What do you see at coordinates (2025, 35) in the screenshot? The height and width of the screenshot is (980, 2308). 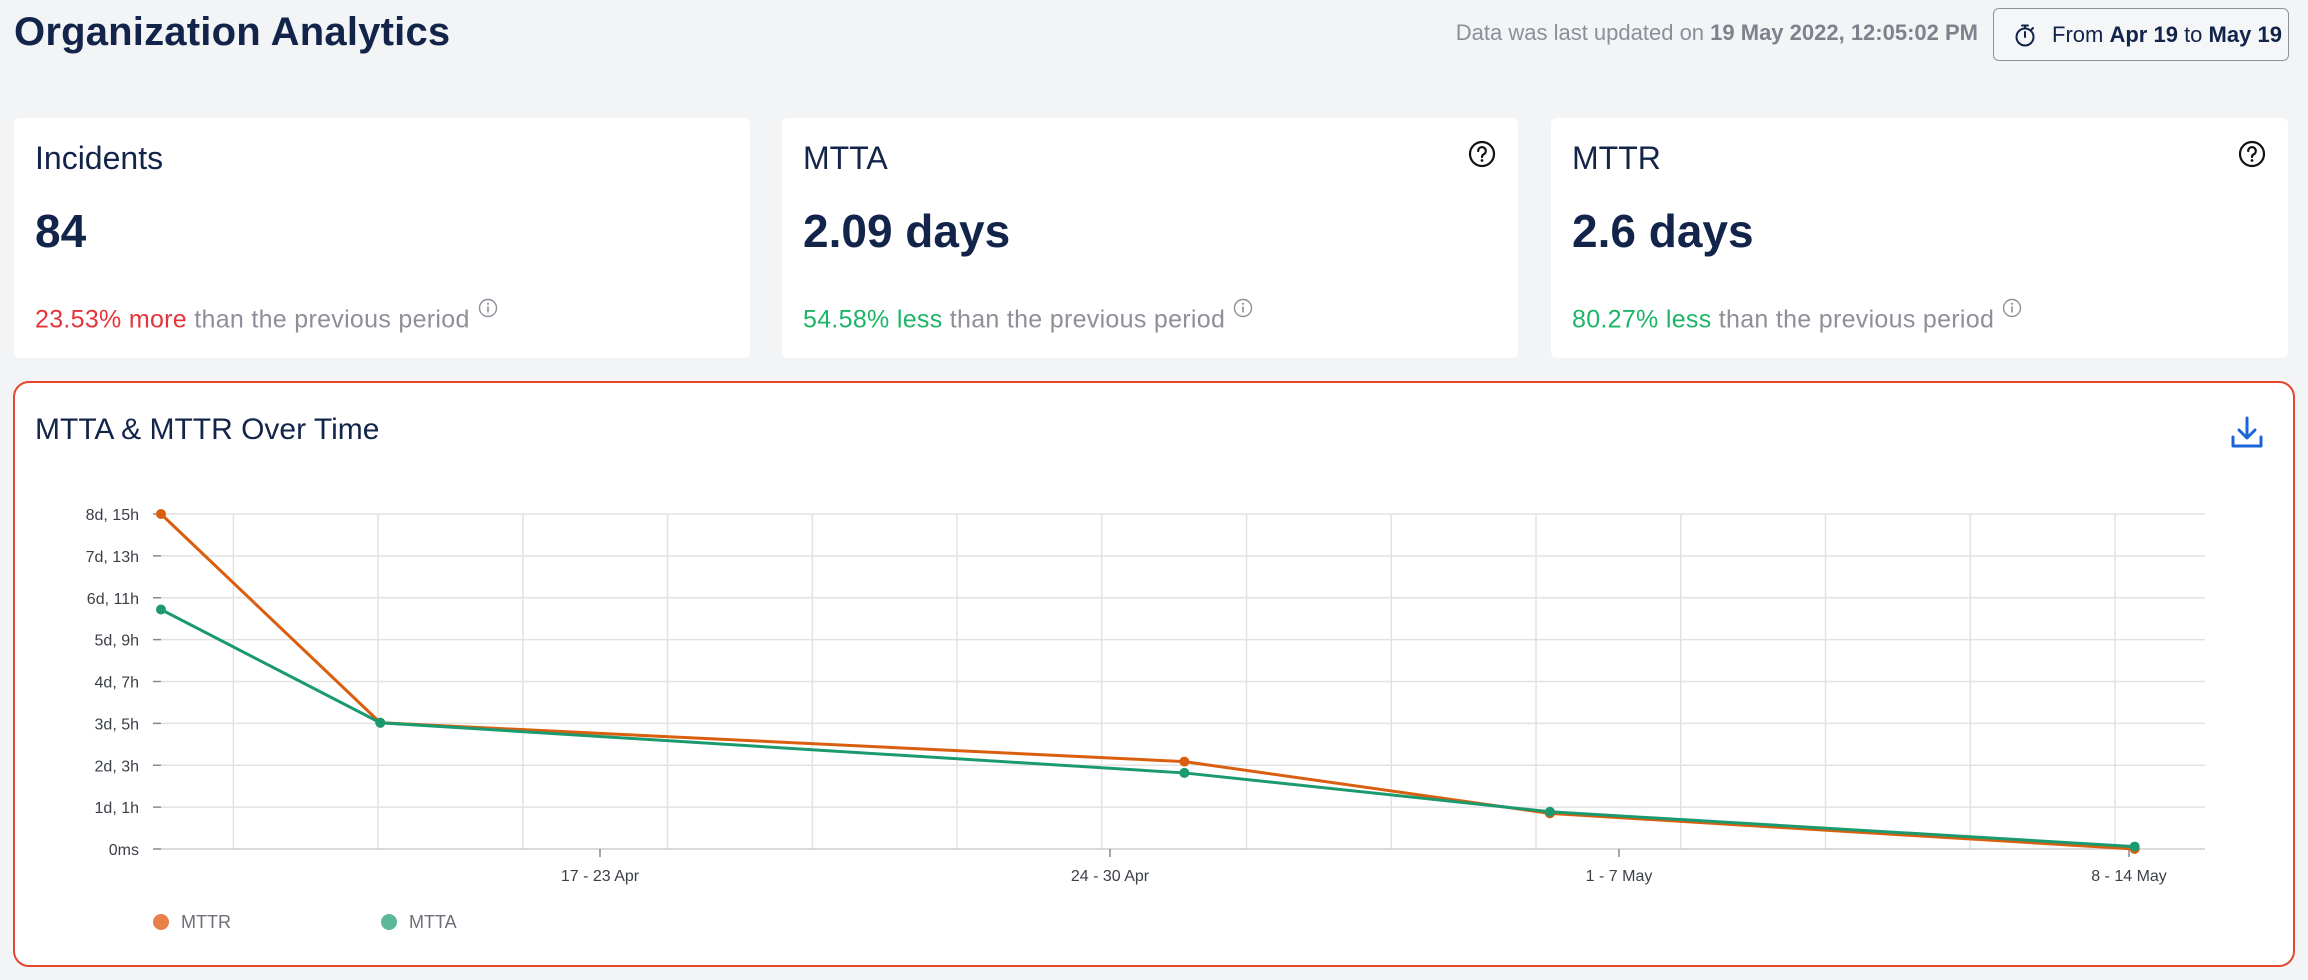 I see `stopwatch-icon` at bounding box center [2025, 35].